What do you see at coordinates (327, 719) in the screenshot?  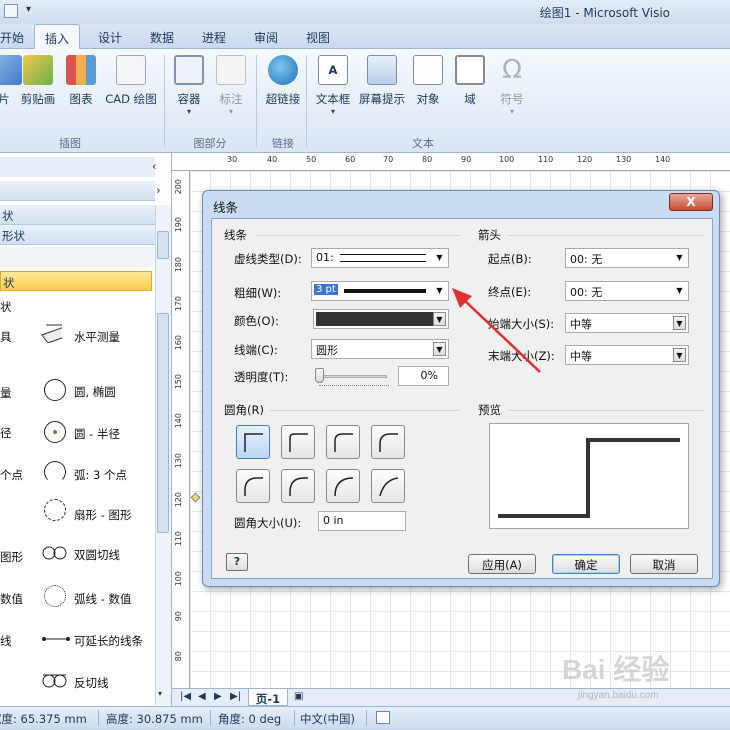 I see `status-language: 中文(中国)` at bounding box center [327, 719].